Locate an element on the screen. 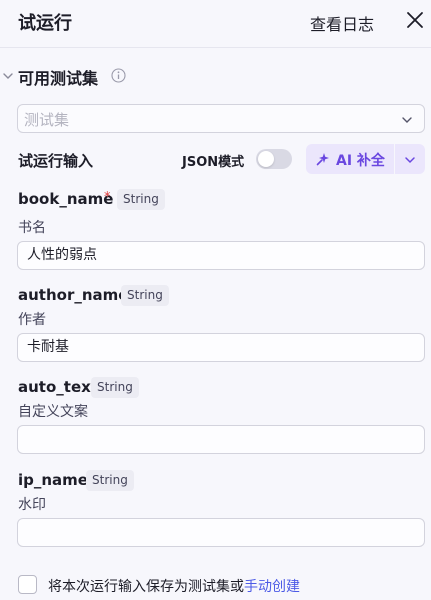 The width and height of the screenshot is (431, 600). field-name-author-name: author_name is located at coordinates (73, 295).